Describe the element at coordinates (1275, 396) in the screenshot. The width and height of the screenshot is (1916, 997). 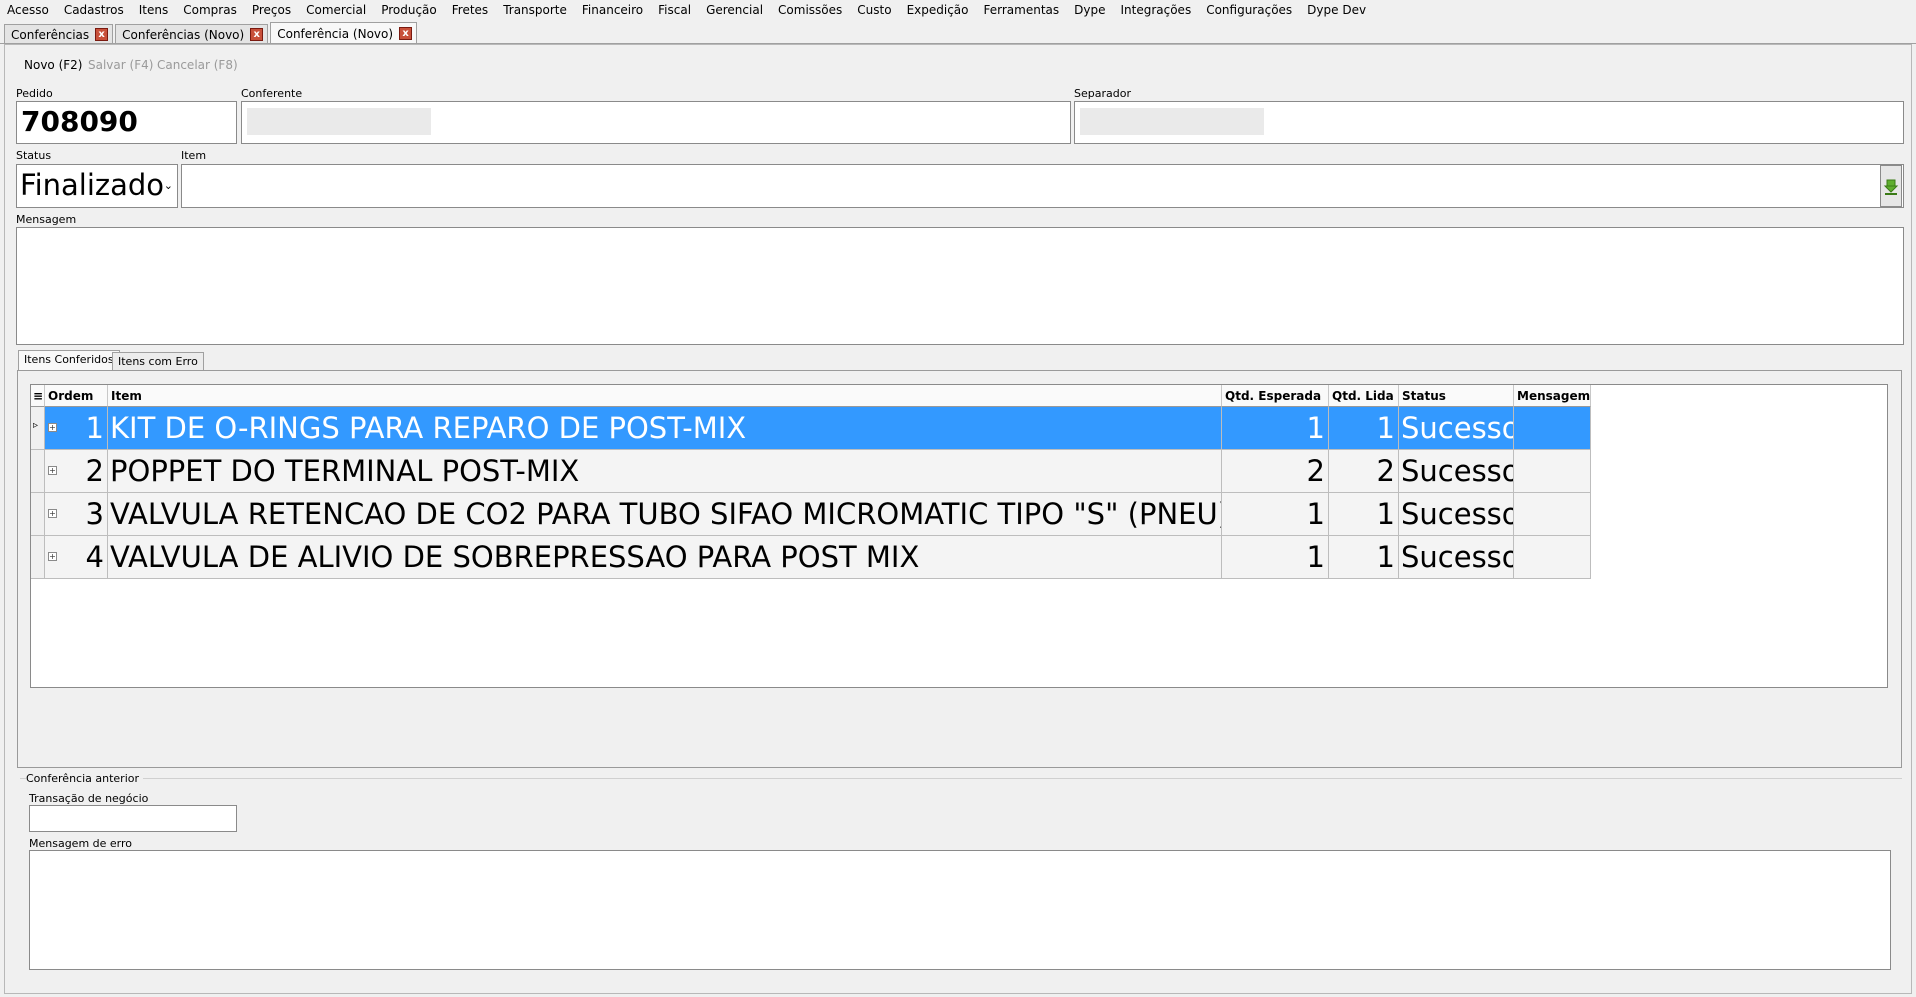
I see `column-header-qtd-esperada: Qtd. Esperada` at that location.